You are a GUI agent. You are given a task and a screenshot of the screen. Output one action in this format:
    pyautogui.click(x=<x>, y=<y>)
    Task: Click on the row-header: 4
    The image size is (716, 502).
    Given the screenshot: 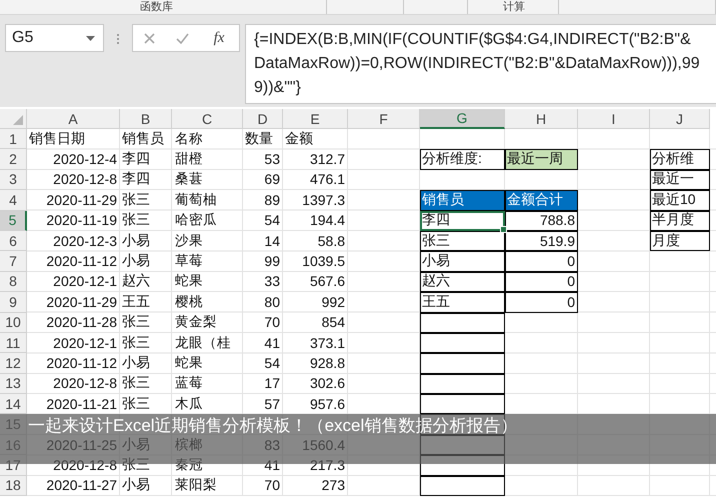 What is the action you would take?
    pyautogui.click(x=13, y=200)
    